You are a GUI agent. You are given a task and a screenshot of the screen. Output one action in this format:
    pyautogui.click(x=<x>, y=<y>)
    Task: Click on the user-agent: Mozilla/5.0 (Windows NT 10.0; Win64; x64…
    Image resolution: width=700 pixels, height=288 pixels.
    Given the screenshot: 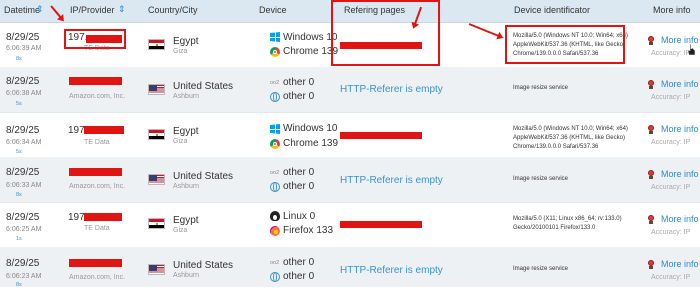 What is the action you would take?
    pyautogui.click(x=570, y=138)
    